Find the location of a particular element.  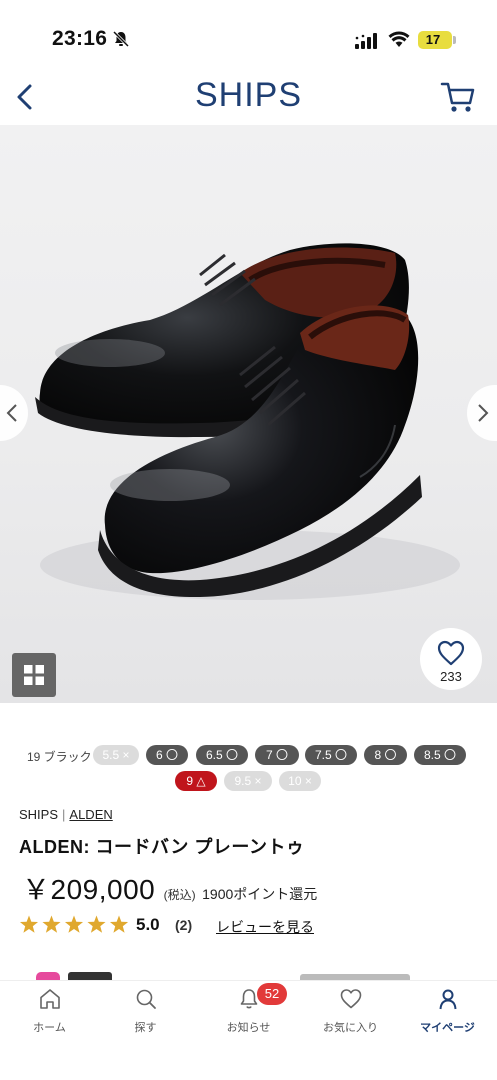

star-rating is located at coordinates (74, 924).